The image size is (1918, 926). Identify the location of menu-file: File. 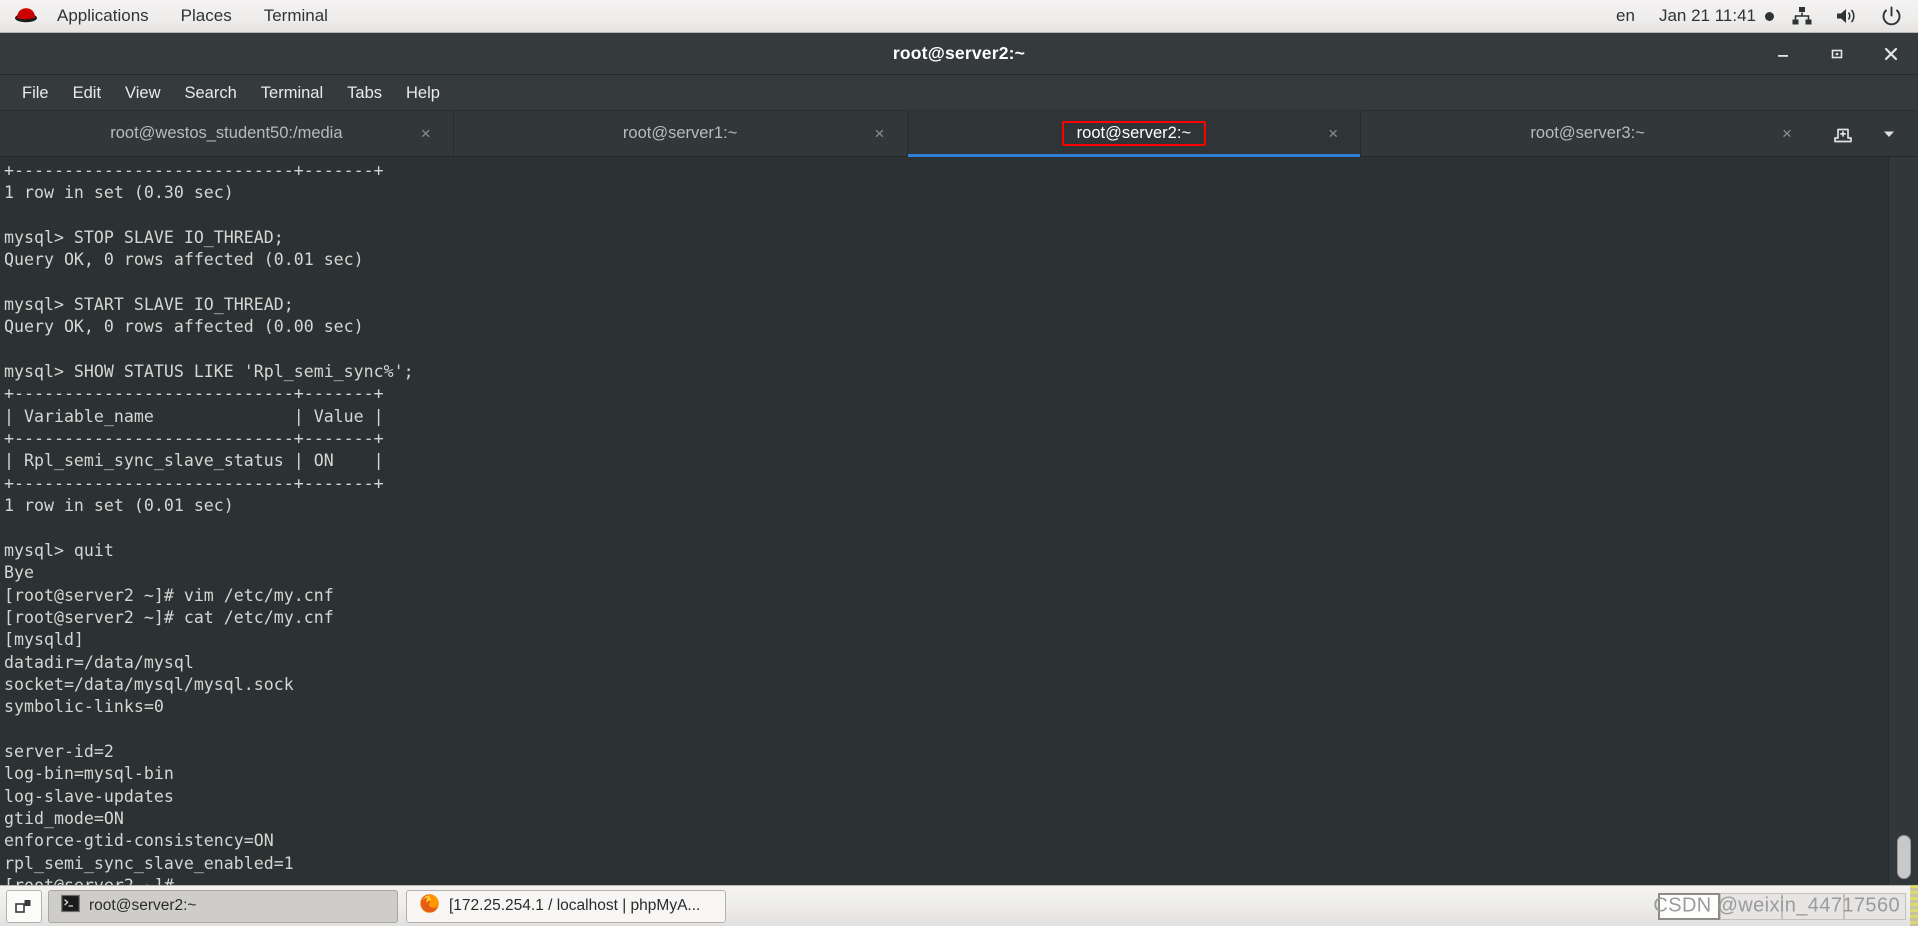
(35, 93).